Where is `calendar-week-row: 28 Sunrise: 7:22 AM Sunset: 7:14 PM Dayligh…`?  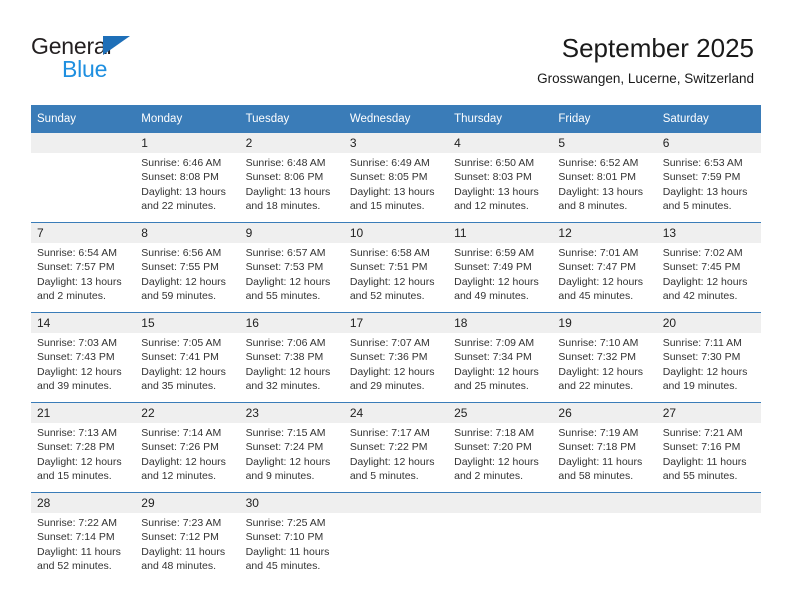
calendar-week-row: 28 Sunrise: 7:22 AM Sunset: 7:14 PM Dayligh… is located at coordinates (396, 537).